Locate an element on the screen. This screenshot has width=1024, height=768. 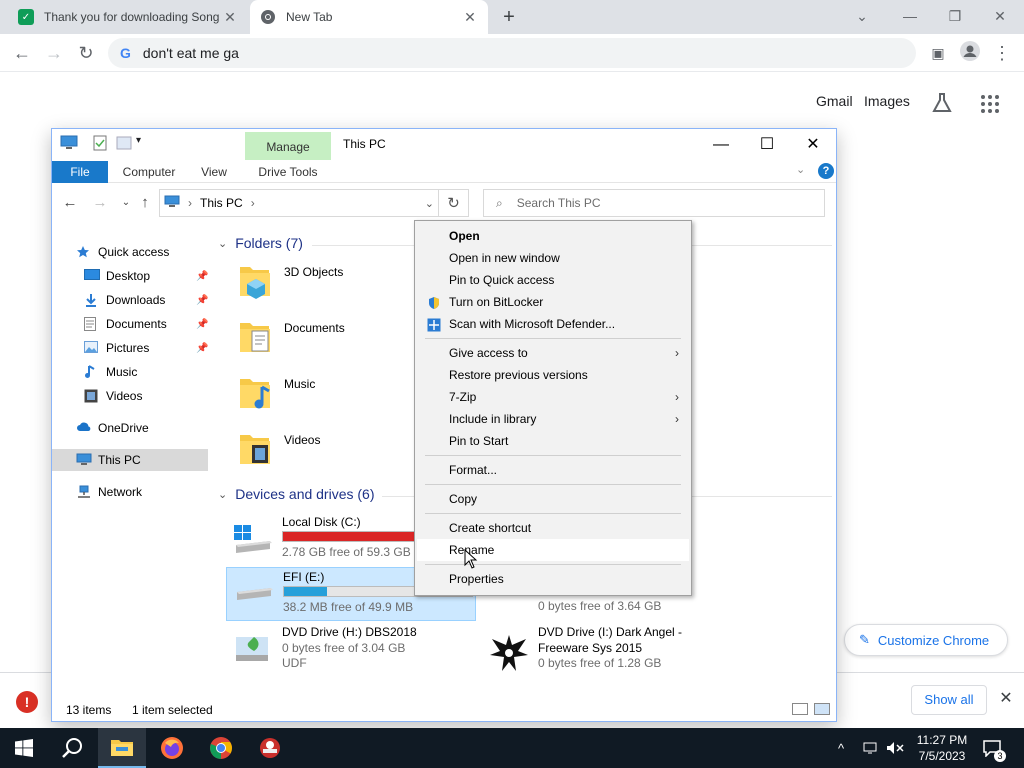
notification-center: 3 is located at coordinates (994, 748).